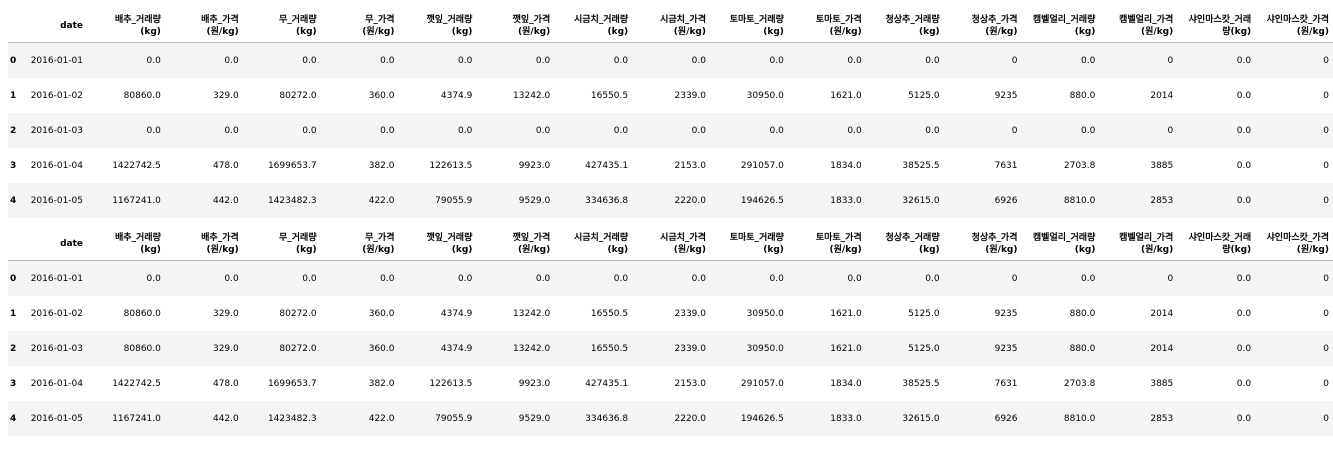 This screenshot has height=451, width=1333. What do you see at coordinates (16, 239) in the screenshot?
I see `index-header` at bounding box center [16, 239].